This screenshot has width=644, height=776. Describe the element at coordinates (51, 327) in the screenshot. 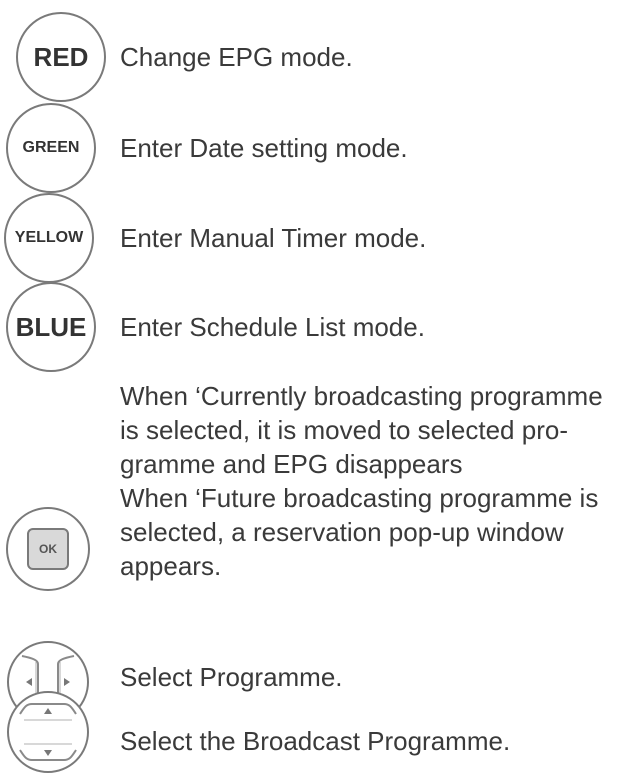

I see `blue-button-icon: BLUE` at that location.